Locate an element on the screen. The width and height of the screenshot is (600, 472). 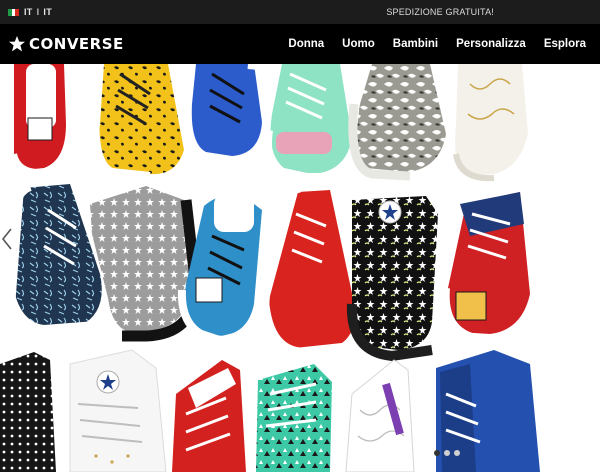
carousel-prev-arrow is located at coordinates (7, 239).